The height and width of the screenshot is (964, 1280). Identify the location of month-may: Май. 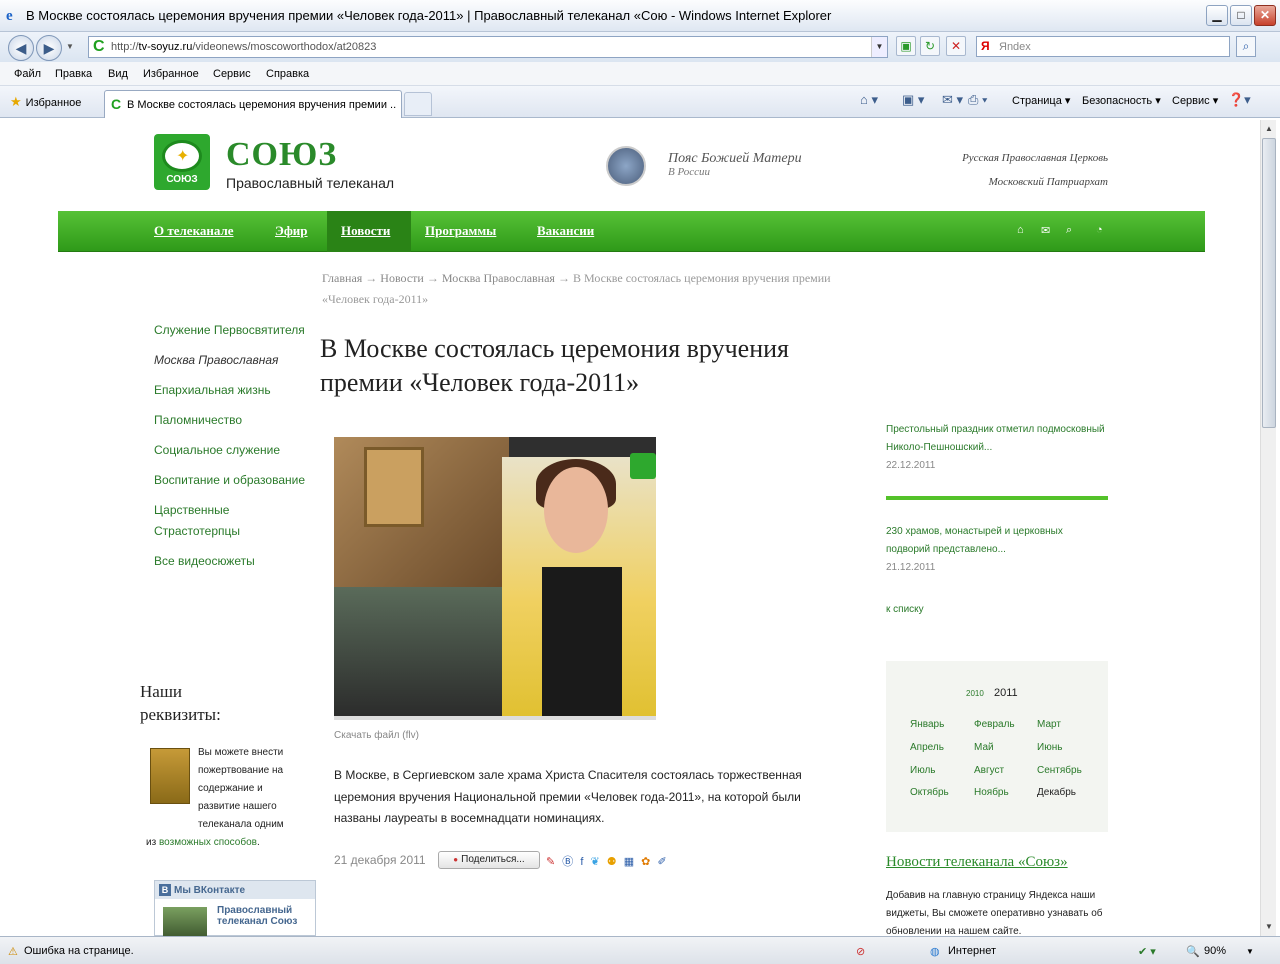
(984, 747).